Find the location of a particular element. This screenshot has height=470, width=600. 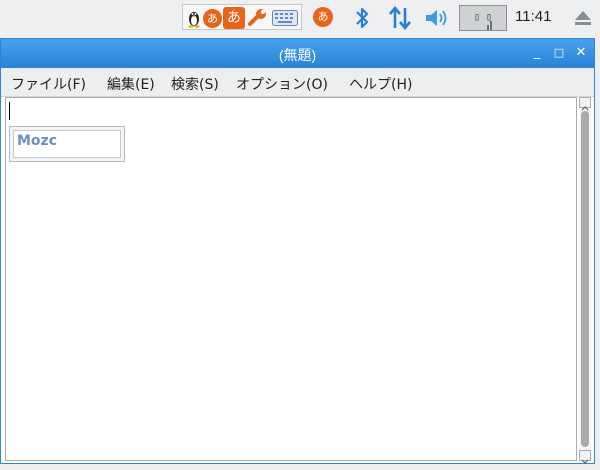

scroll-down-button is located at coordinates (585, 457).